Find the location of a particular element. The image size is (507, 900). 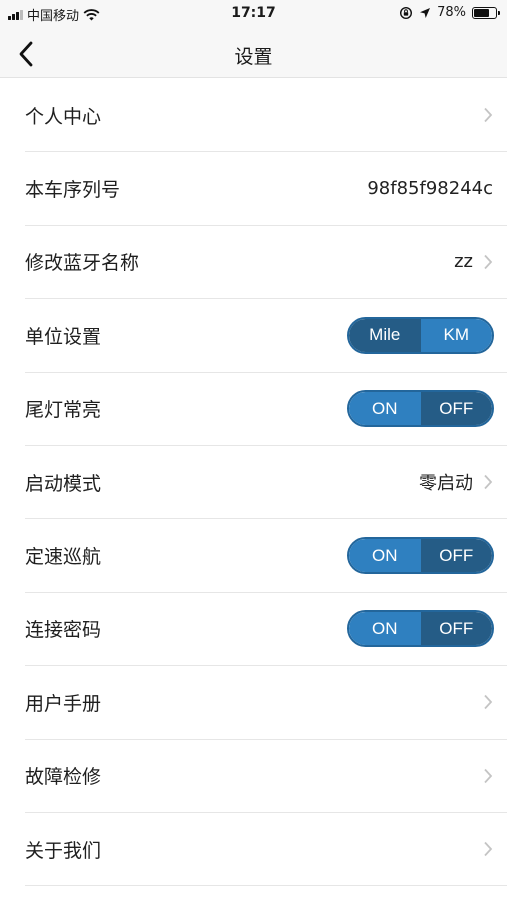

password-on-option: ON is located at coordinates (385, 629).